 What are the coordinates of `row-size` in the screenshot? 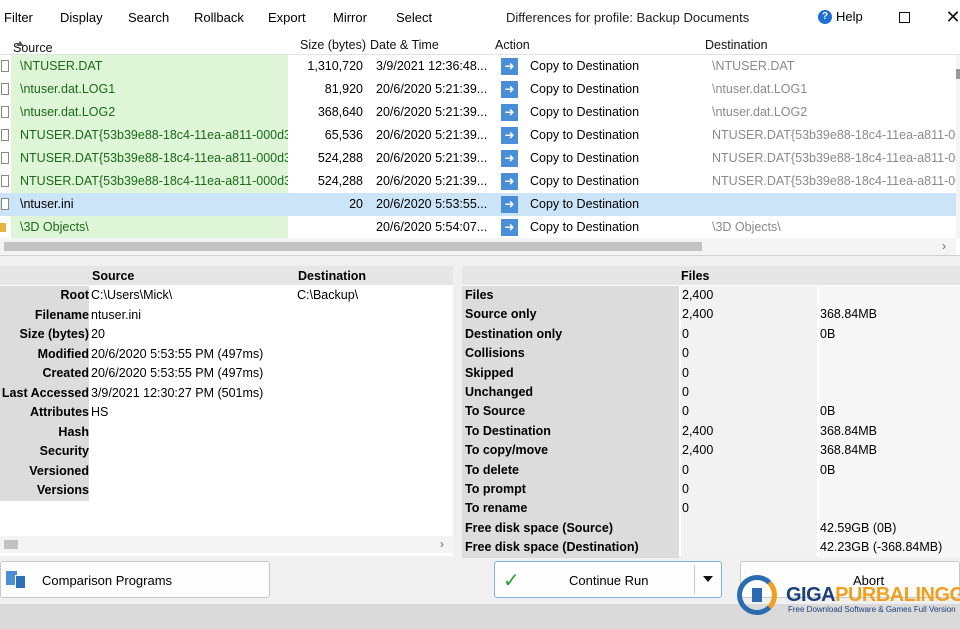 It's located at (326, 227).